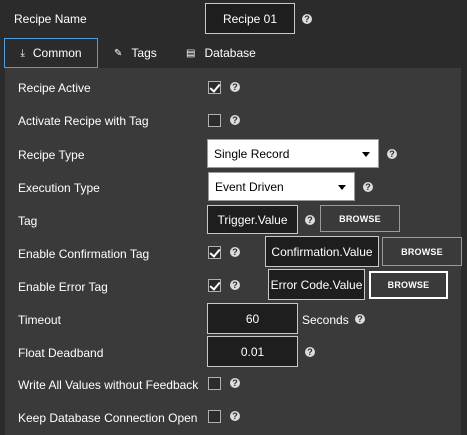 Image resolution: width=467 pixels, height=435 pixels. What do you see at coordinates (84, 254) in the screenshot?
I see `confirmation-tag-label: Enable Confirmation Tag` at bounding box center [84, 254].